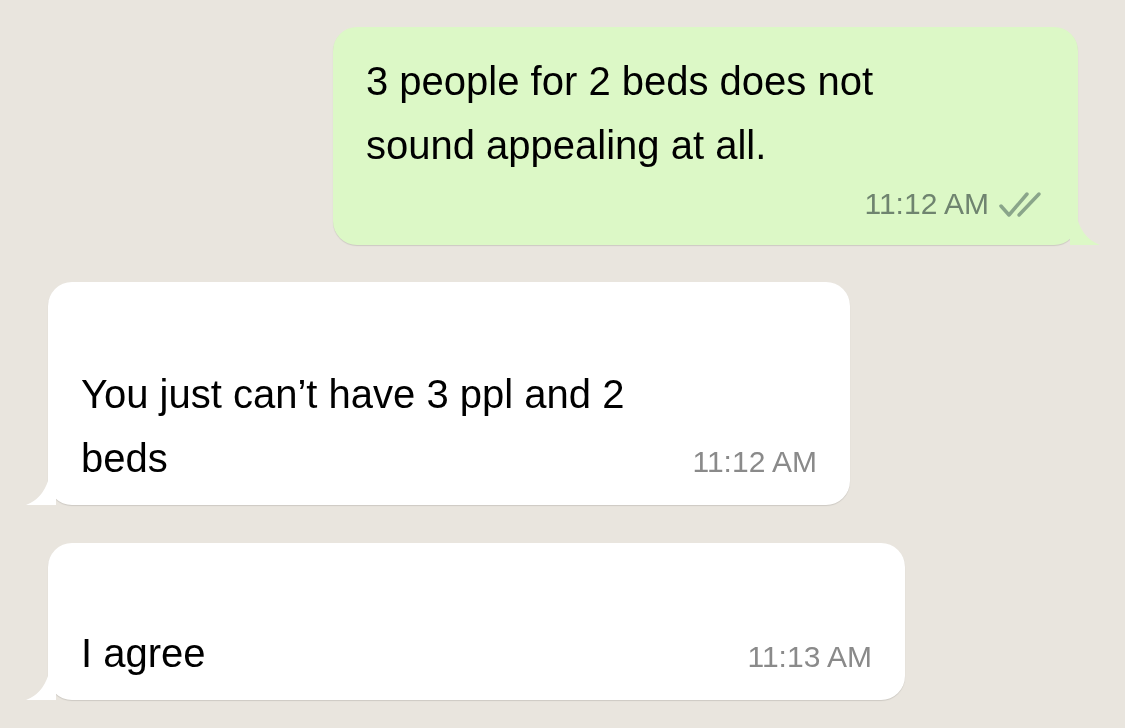 The image size is (1125, 728). Describe the element at coordinates (809, 657) in the screenshot. I see `message-time: 11:13 AM` at that location.